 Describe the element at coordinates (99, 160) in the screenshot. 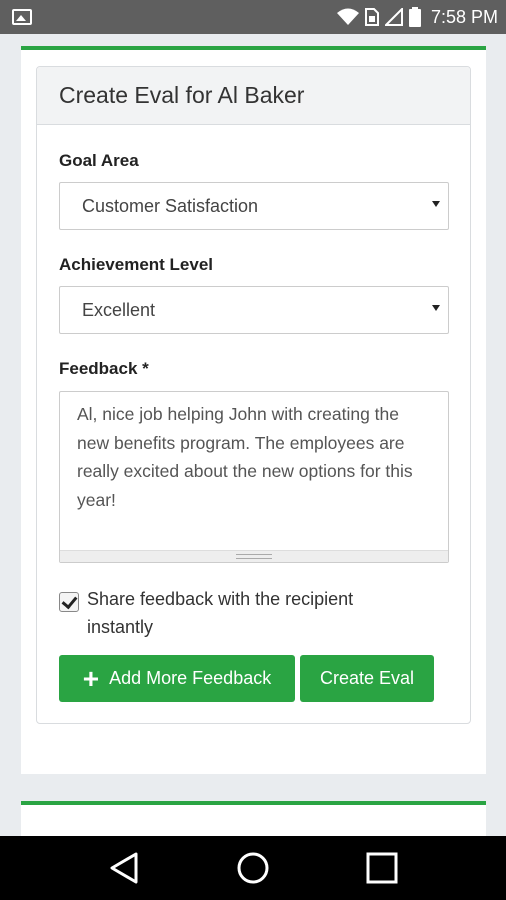

I see `goal-area-label: Goal Area` at that location.